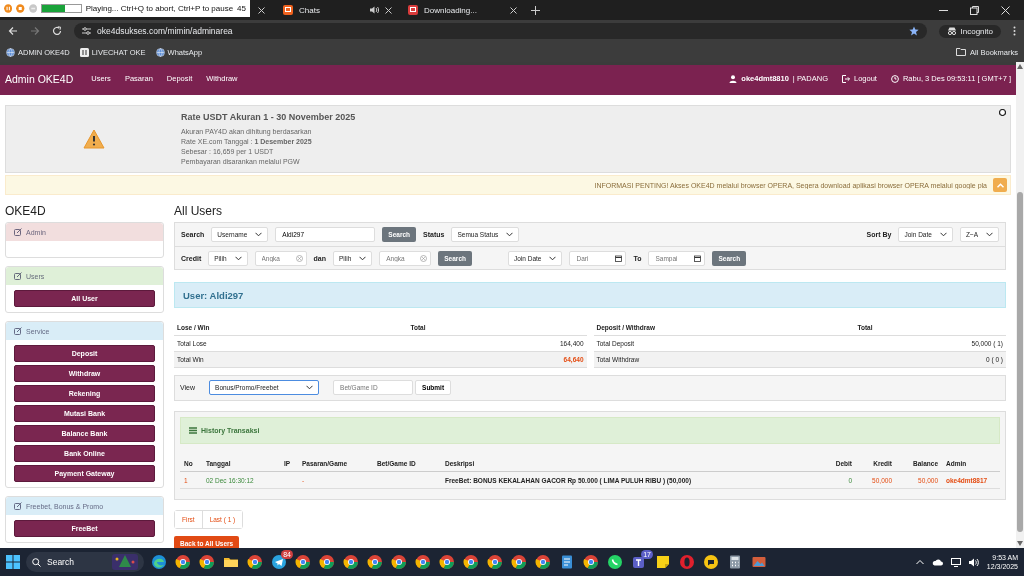 The image size is (1024, 576). What do you see at coordinates (241, 8) in the screenshot?
I see `status-text: 45` at bounding box center [241, 8].